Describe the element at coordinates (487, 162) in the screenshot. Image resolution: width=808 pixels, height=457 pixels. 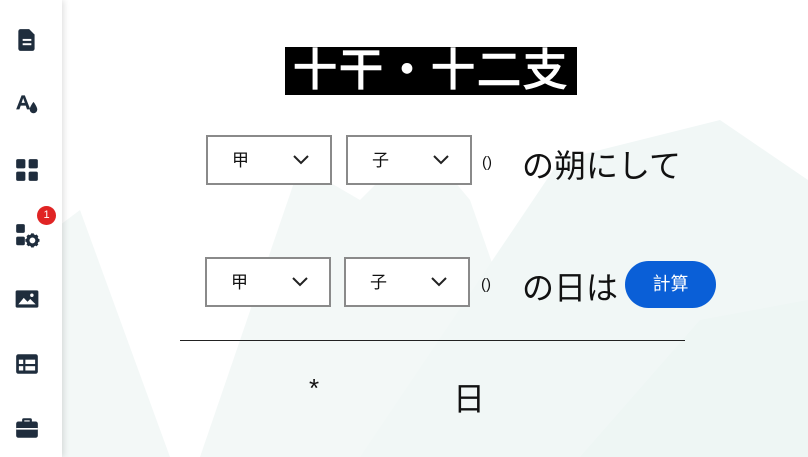
I see `reading-paren-1: ()` at that location.